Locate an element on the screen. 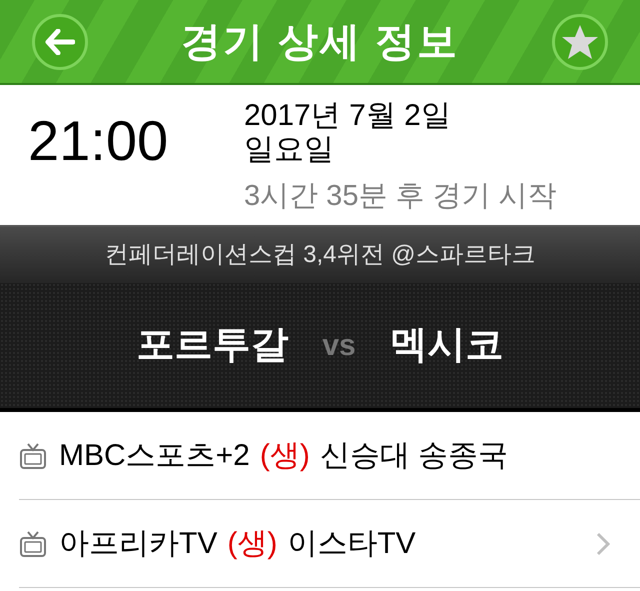  star-icon is located at coordinates (579, 42).